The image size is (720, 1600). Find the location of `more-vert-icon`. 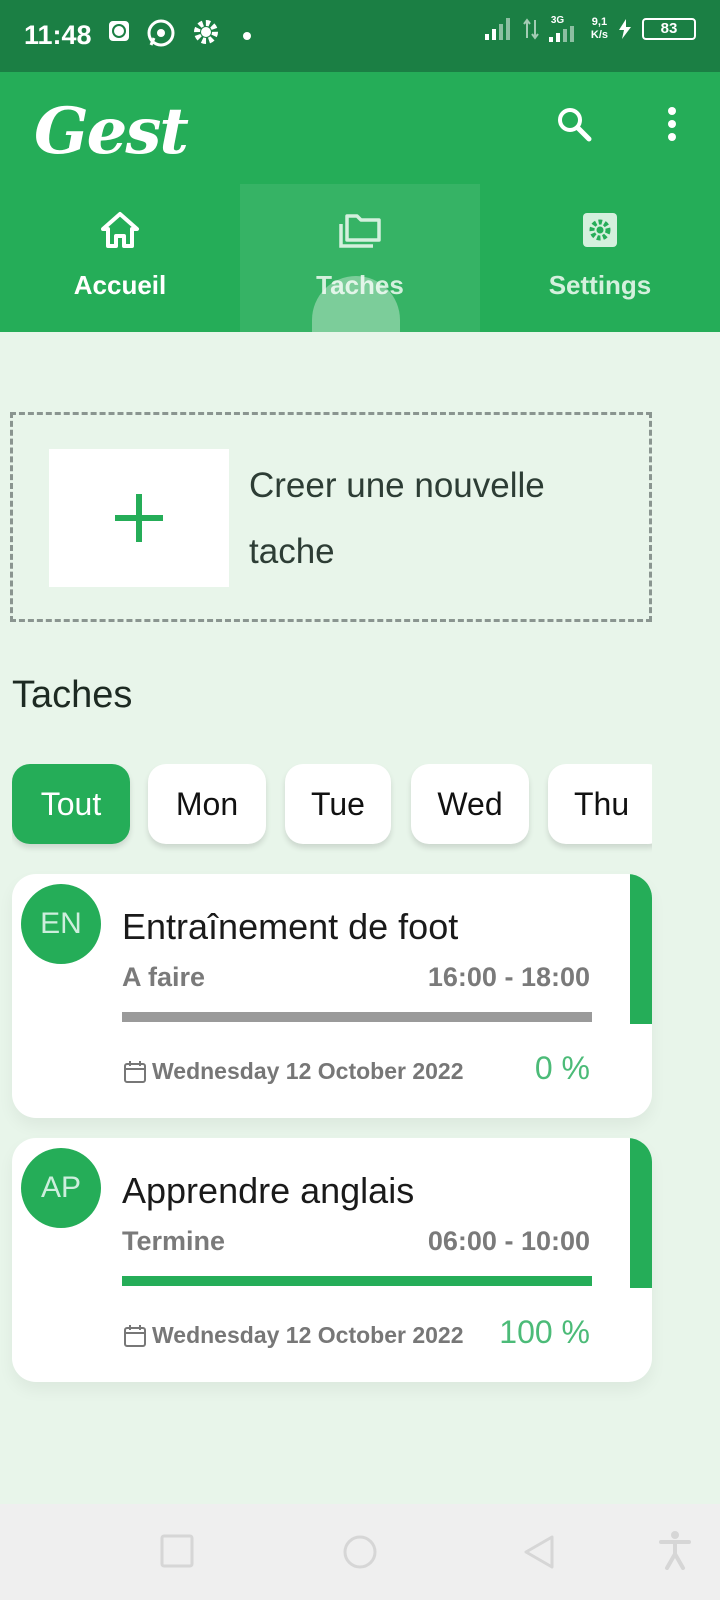

more-vert-icon is located at coordinates (672, 124).